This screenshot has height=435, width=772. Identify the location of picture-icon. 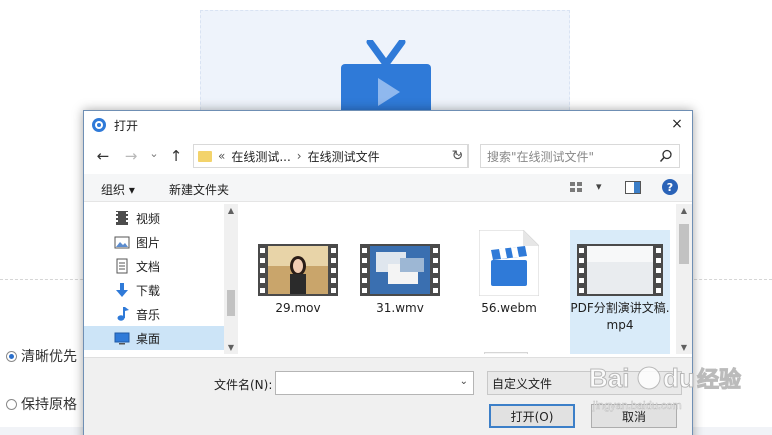
(122, 242).